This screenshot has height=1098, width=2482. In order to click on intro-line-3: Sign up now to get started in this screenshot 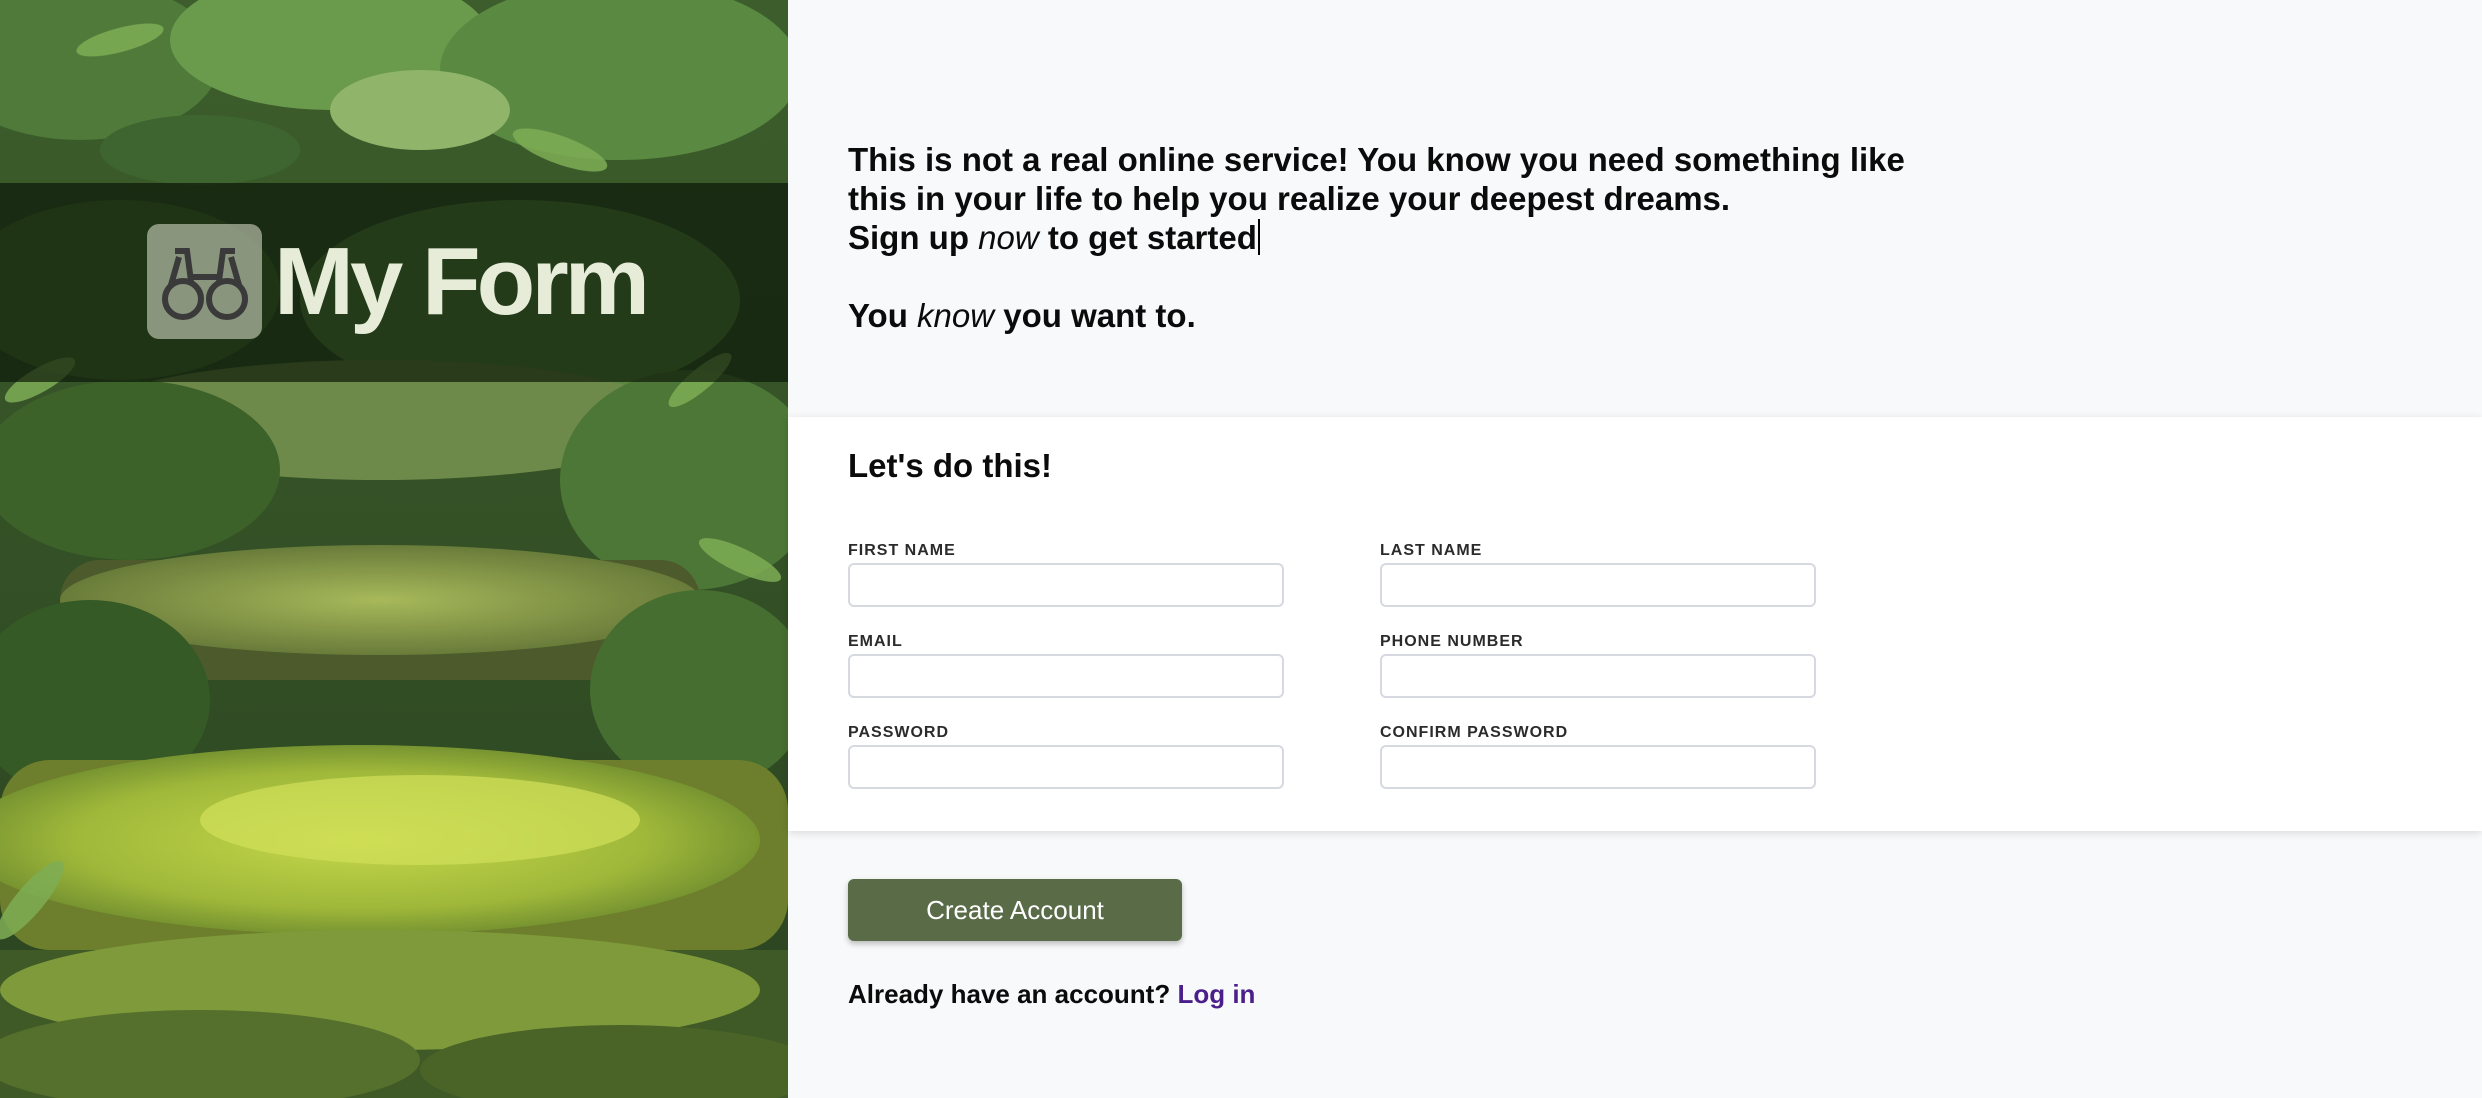, I will do `click(1448, 237)`.